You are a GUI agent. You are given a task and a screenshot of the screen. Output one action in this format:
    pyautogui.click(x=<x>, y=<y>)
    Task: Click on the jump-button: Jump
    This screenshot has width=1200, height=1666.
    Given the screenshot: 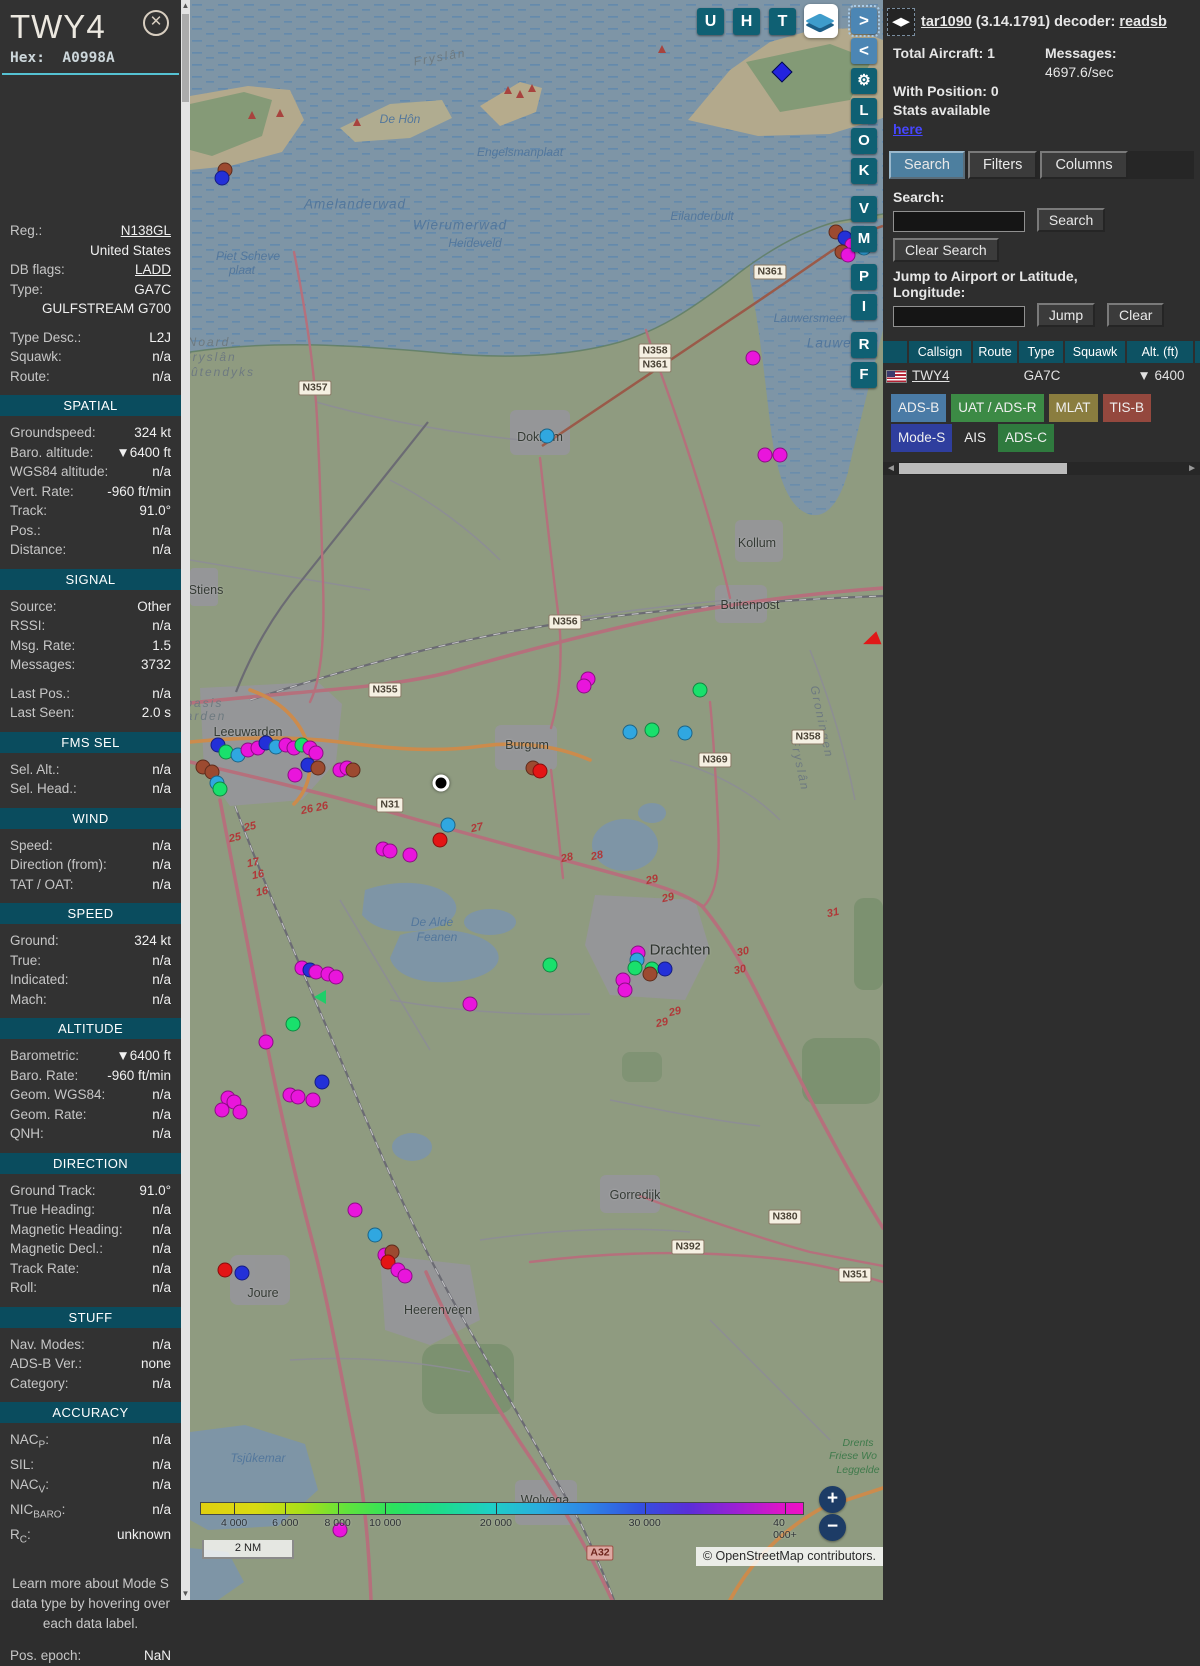 What is the action you would take?
    pyautogui.click(x=1066, y=315)
    